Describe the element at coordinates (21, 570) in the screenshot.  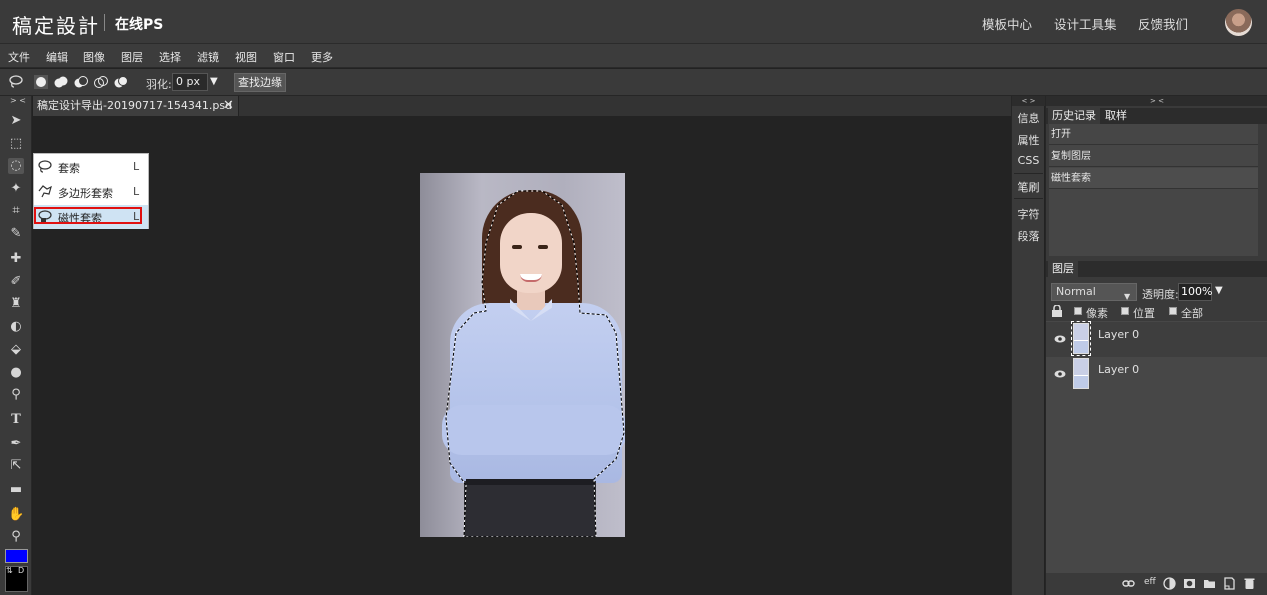
I see `default-colors-button: D` at that location.